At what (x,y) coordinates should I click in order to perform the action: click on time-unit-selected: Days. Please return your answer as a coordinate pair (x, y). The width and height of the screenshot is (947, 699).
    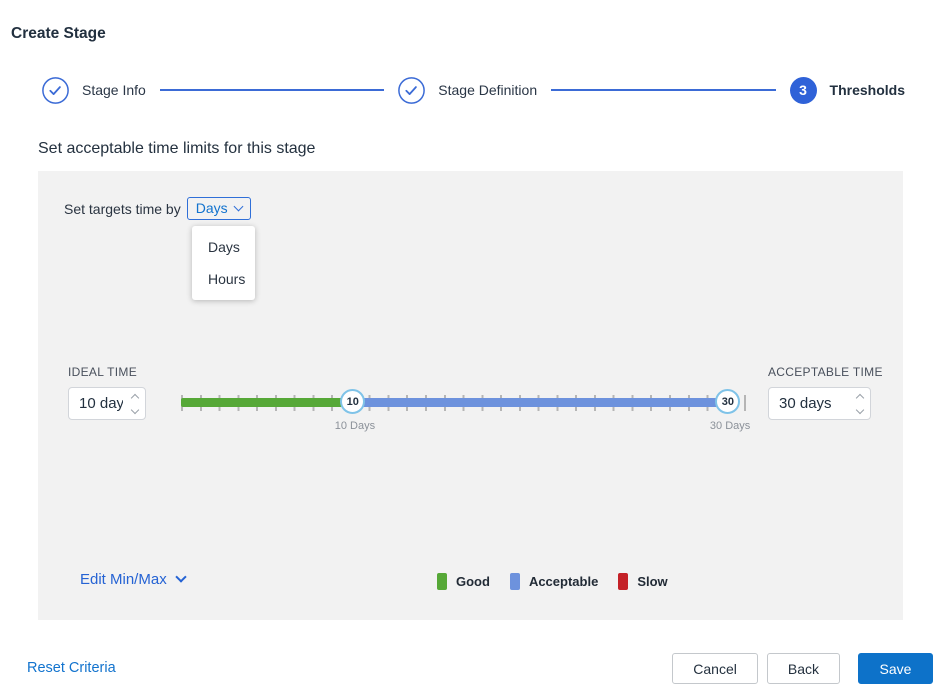
    Looking at the image, I should click on (211, 208).